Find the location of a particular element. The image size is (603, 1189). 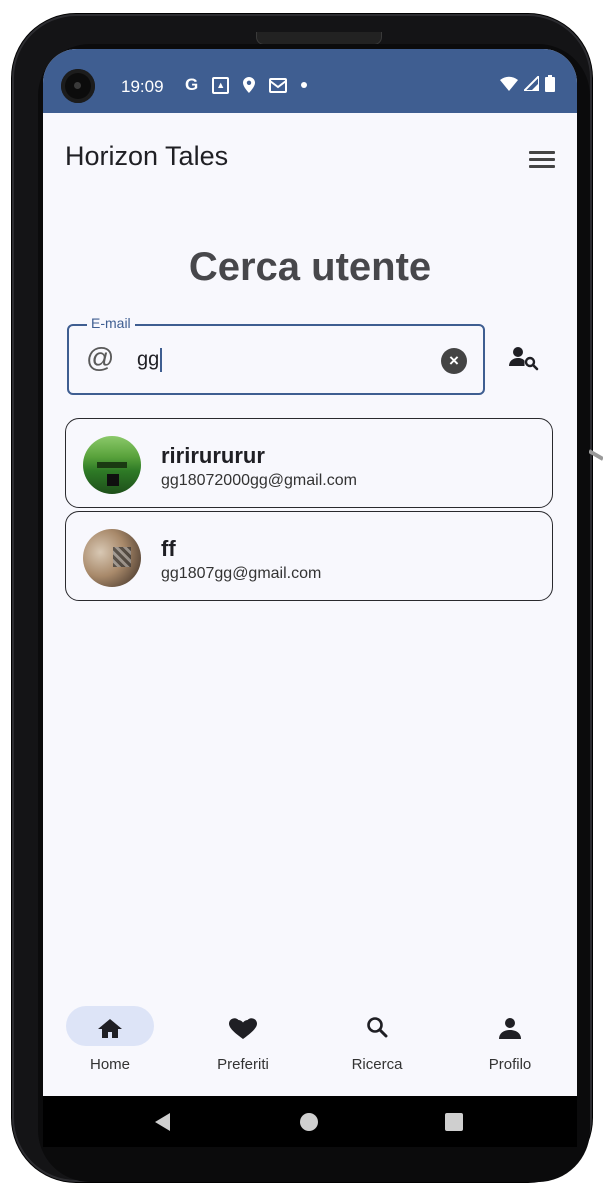

nav-label-ricerca: Ricerca is located at coordinates (377, 1064).